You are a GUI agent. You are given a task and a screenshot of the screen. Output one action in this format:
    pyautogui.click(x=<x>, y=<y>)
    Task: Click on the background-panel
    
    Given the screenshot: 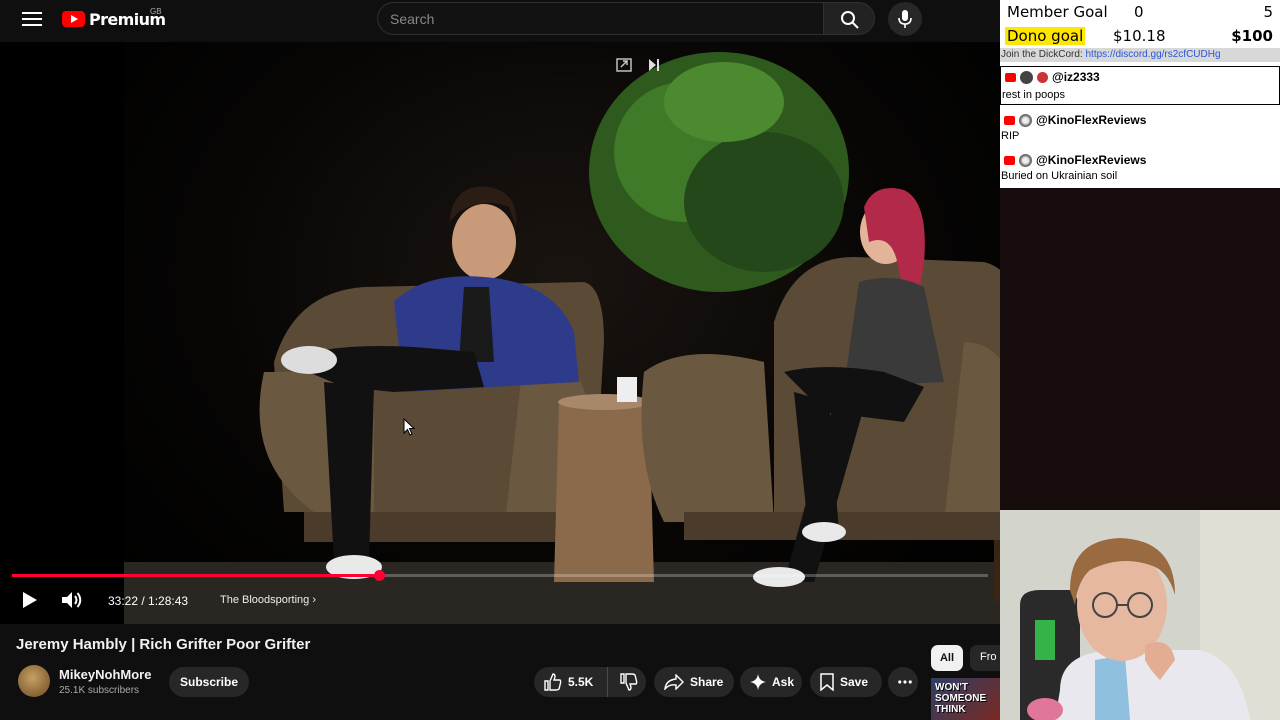 What is the action you would take?
    pyautogui.click(x=1140, y=349)
    